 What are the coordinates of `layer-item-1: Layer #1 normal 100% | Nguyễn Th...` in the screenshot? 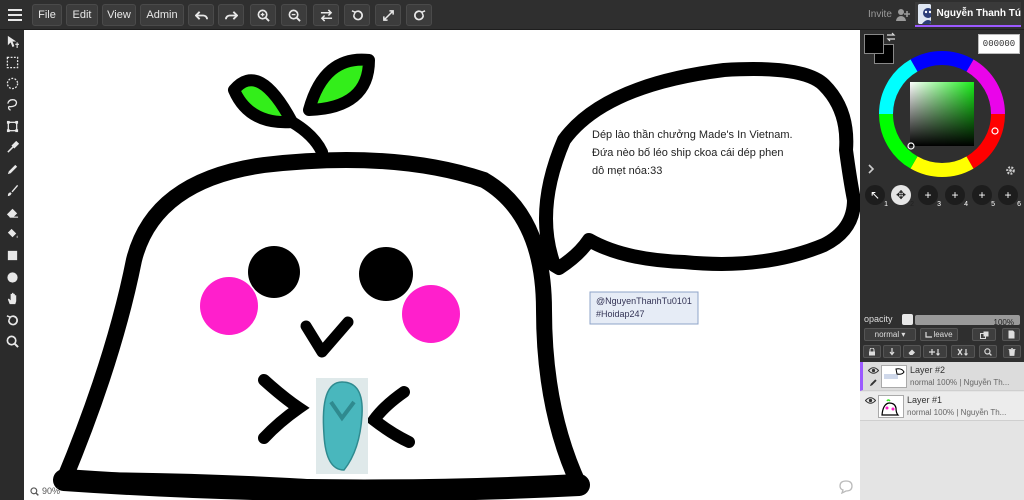 It's located at (942, 406).